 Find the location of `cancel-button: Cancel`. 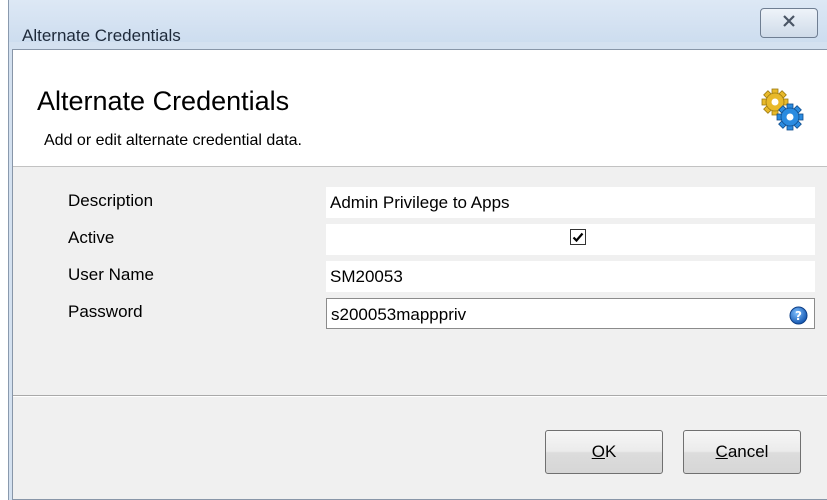

cancel-button: Cancel is located at coordinates (742, 452).